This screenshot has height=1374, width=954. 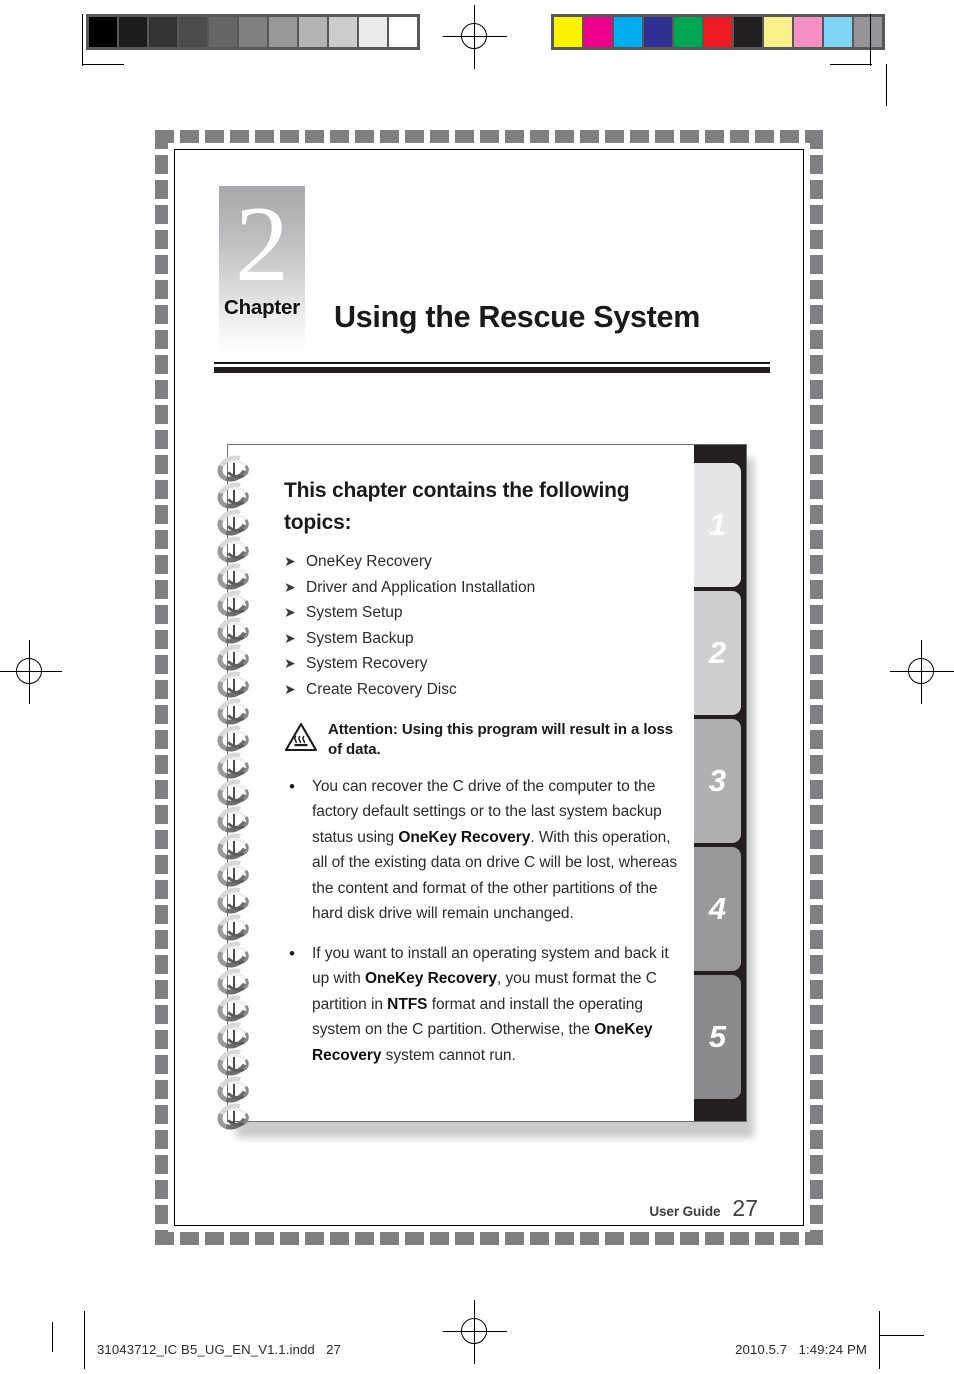 What do you see at coordinates (85, 1340) in the screenshot?
I see `print-rule-left` at bounding box center [85, 1340].